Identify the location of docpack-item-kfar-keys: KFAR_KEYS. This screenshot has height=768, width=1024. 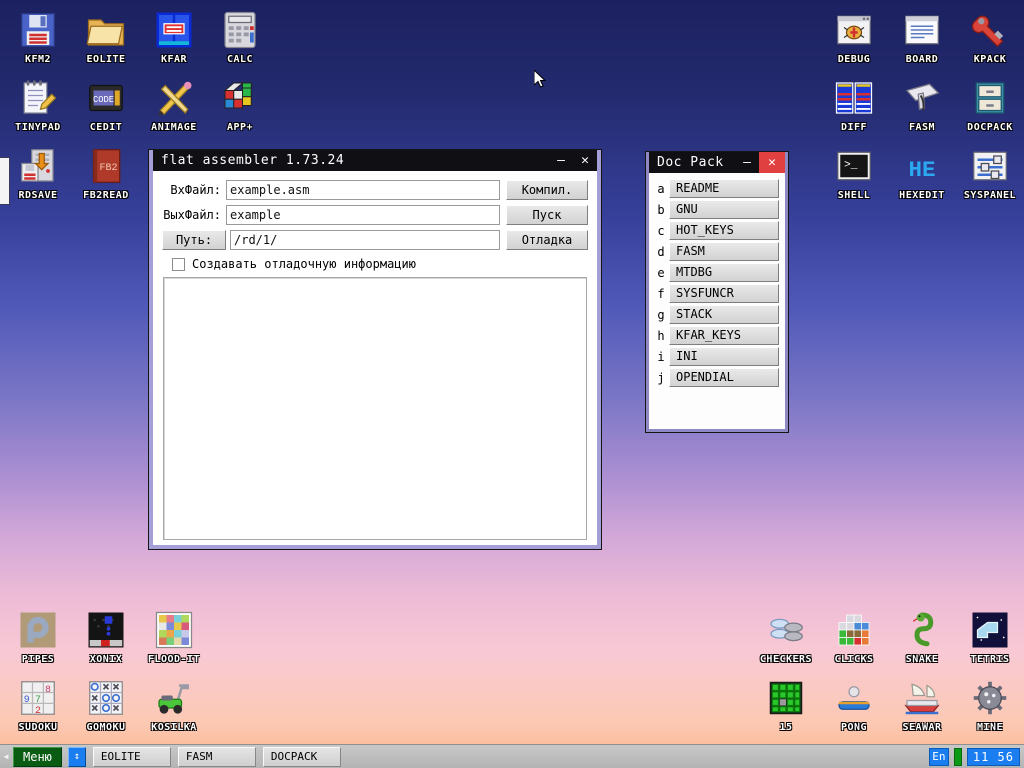
(724, 335).